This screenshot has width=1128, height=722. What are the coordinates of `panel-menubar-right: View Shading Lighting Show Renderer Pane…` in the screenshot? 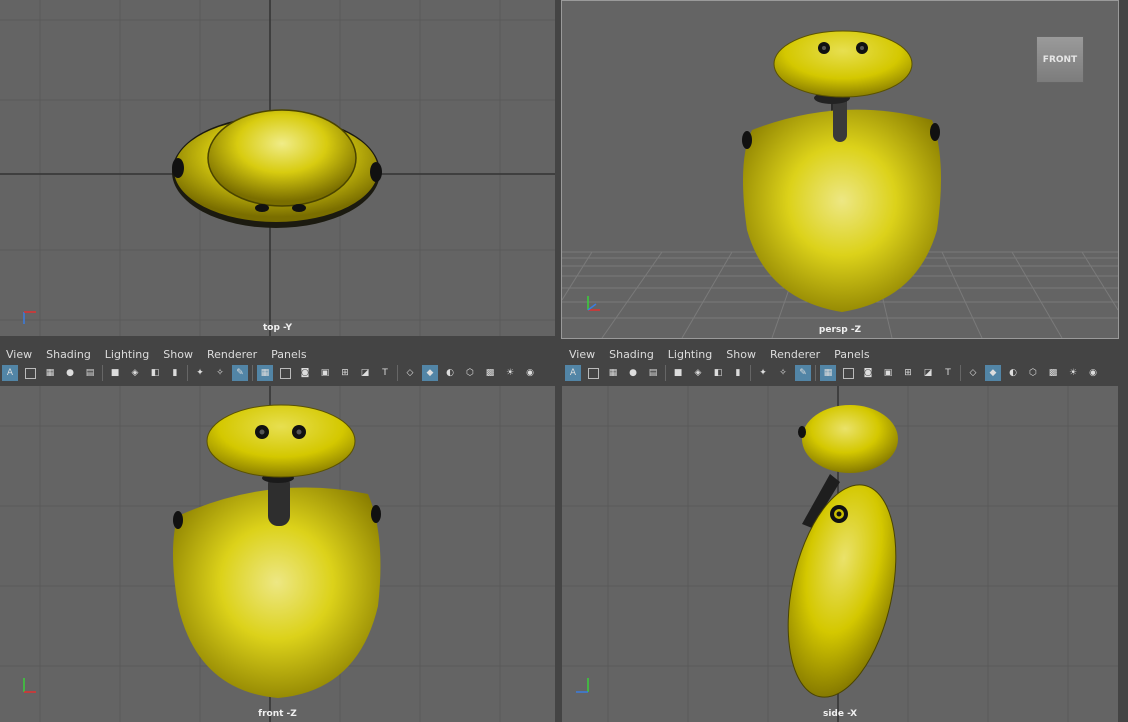 It's located at (840, 354).